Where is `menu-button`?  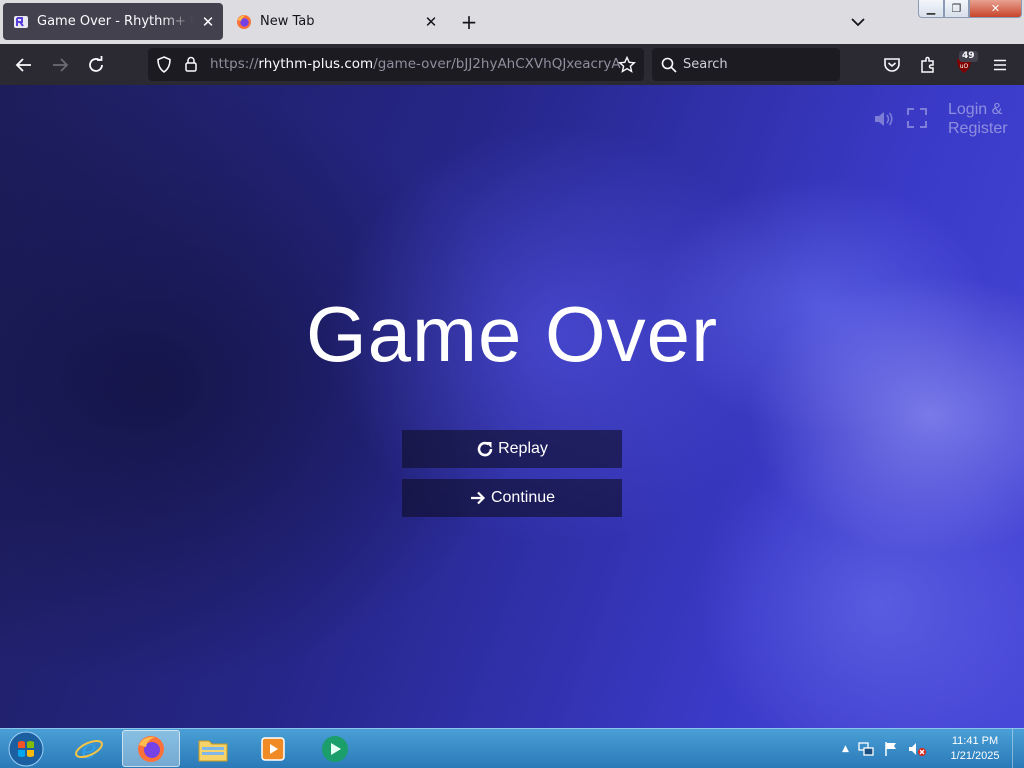
menu-button is located at coordinates (1000, 65).